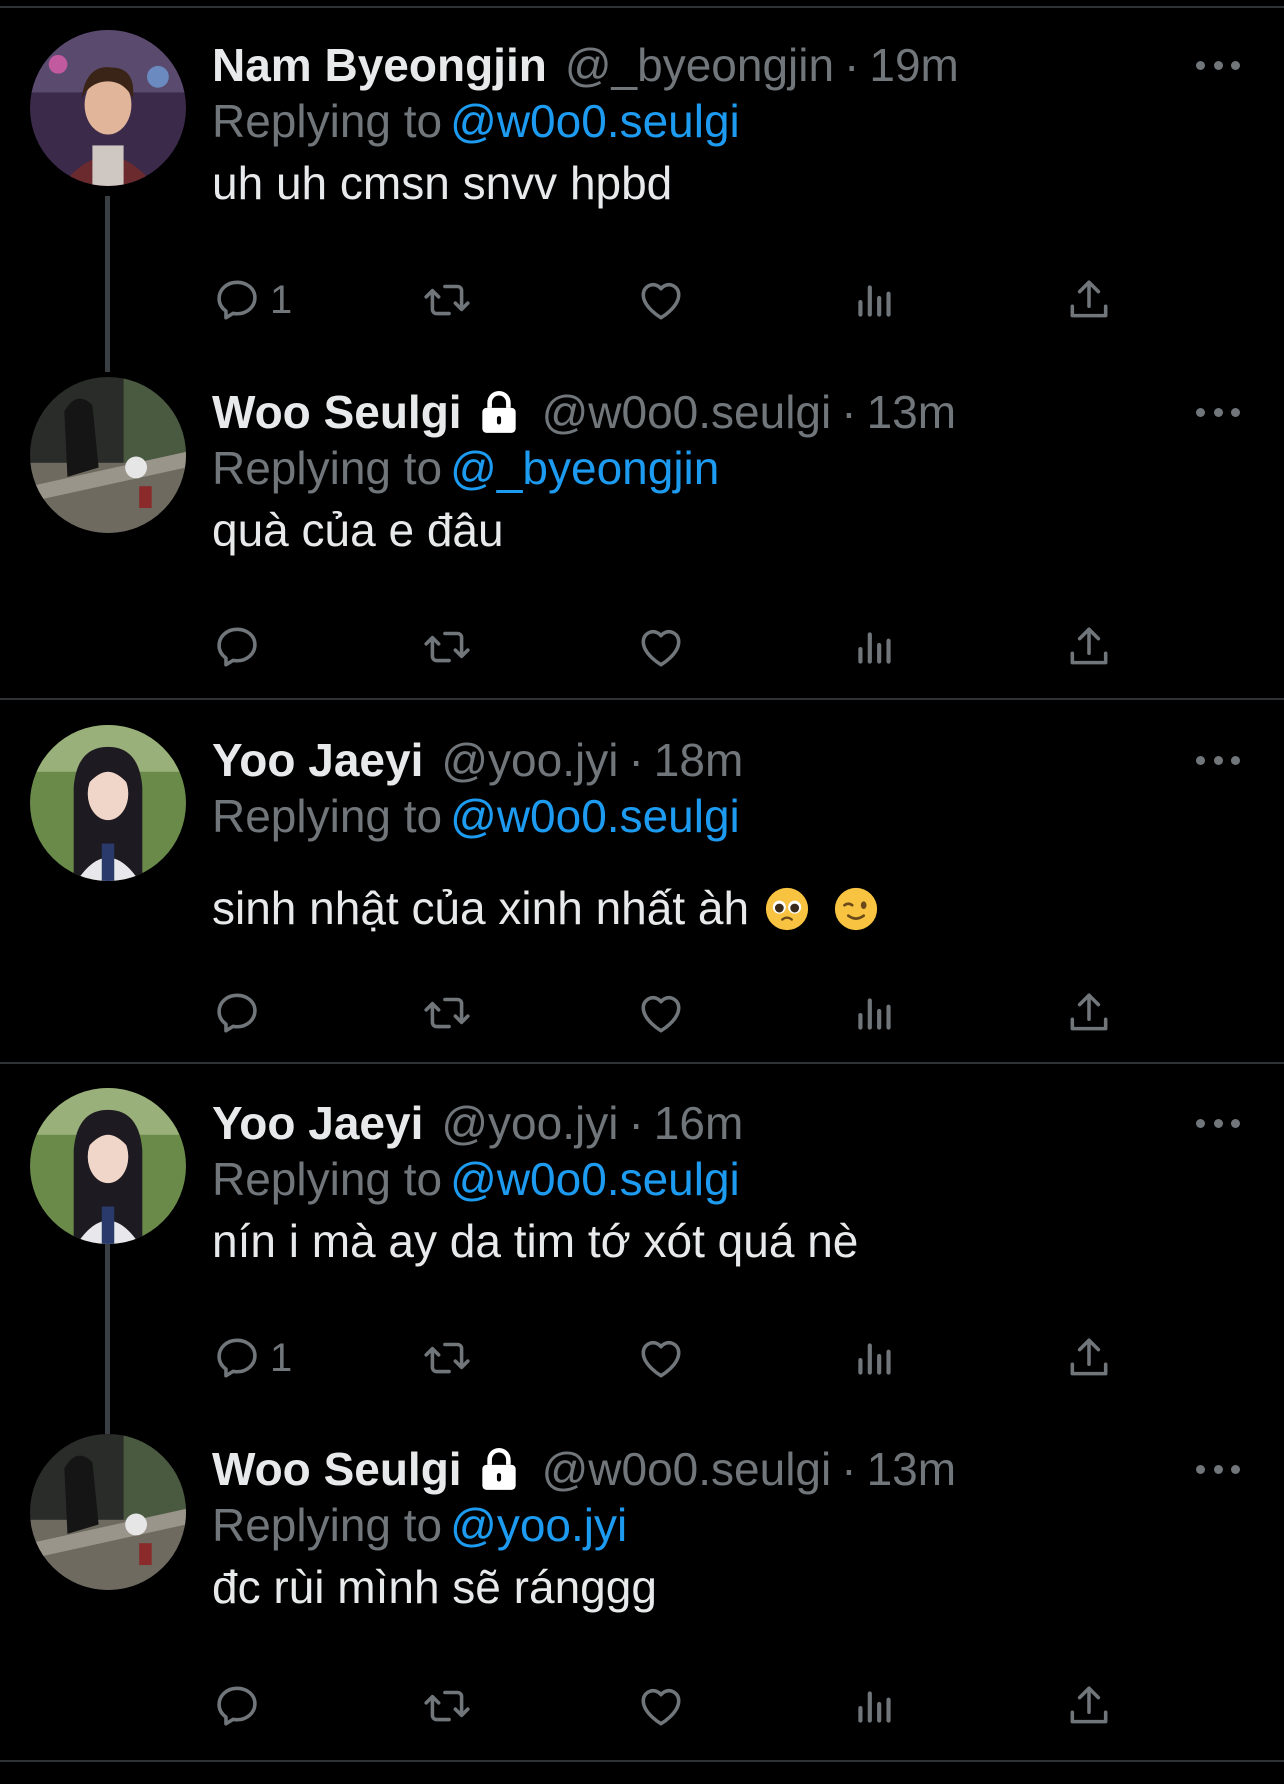 Image resolution: width=1284 pixels, height=1784 pixels. I want to click on top-divider, so click(642, 7).